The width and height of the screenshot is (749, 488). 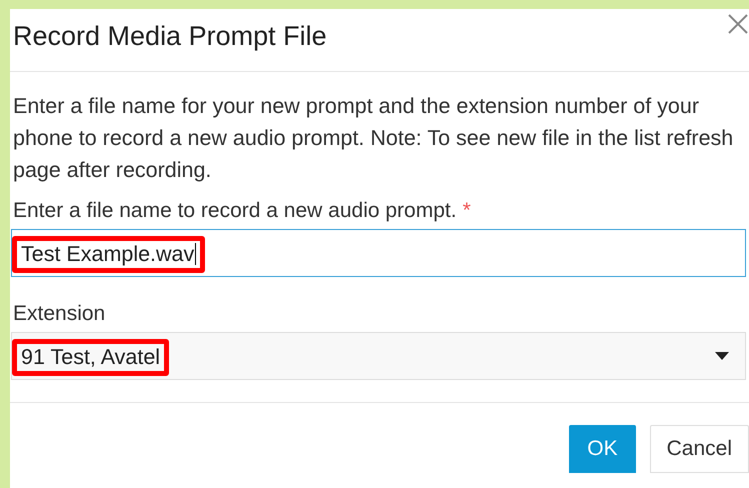 What do you see at coordinates (59, 314) in the screenshot?
I see `field-label: Extension` at bounding box center [59, 314].